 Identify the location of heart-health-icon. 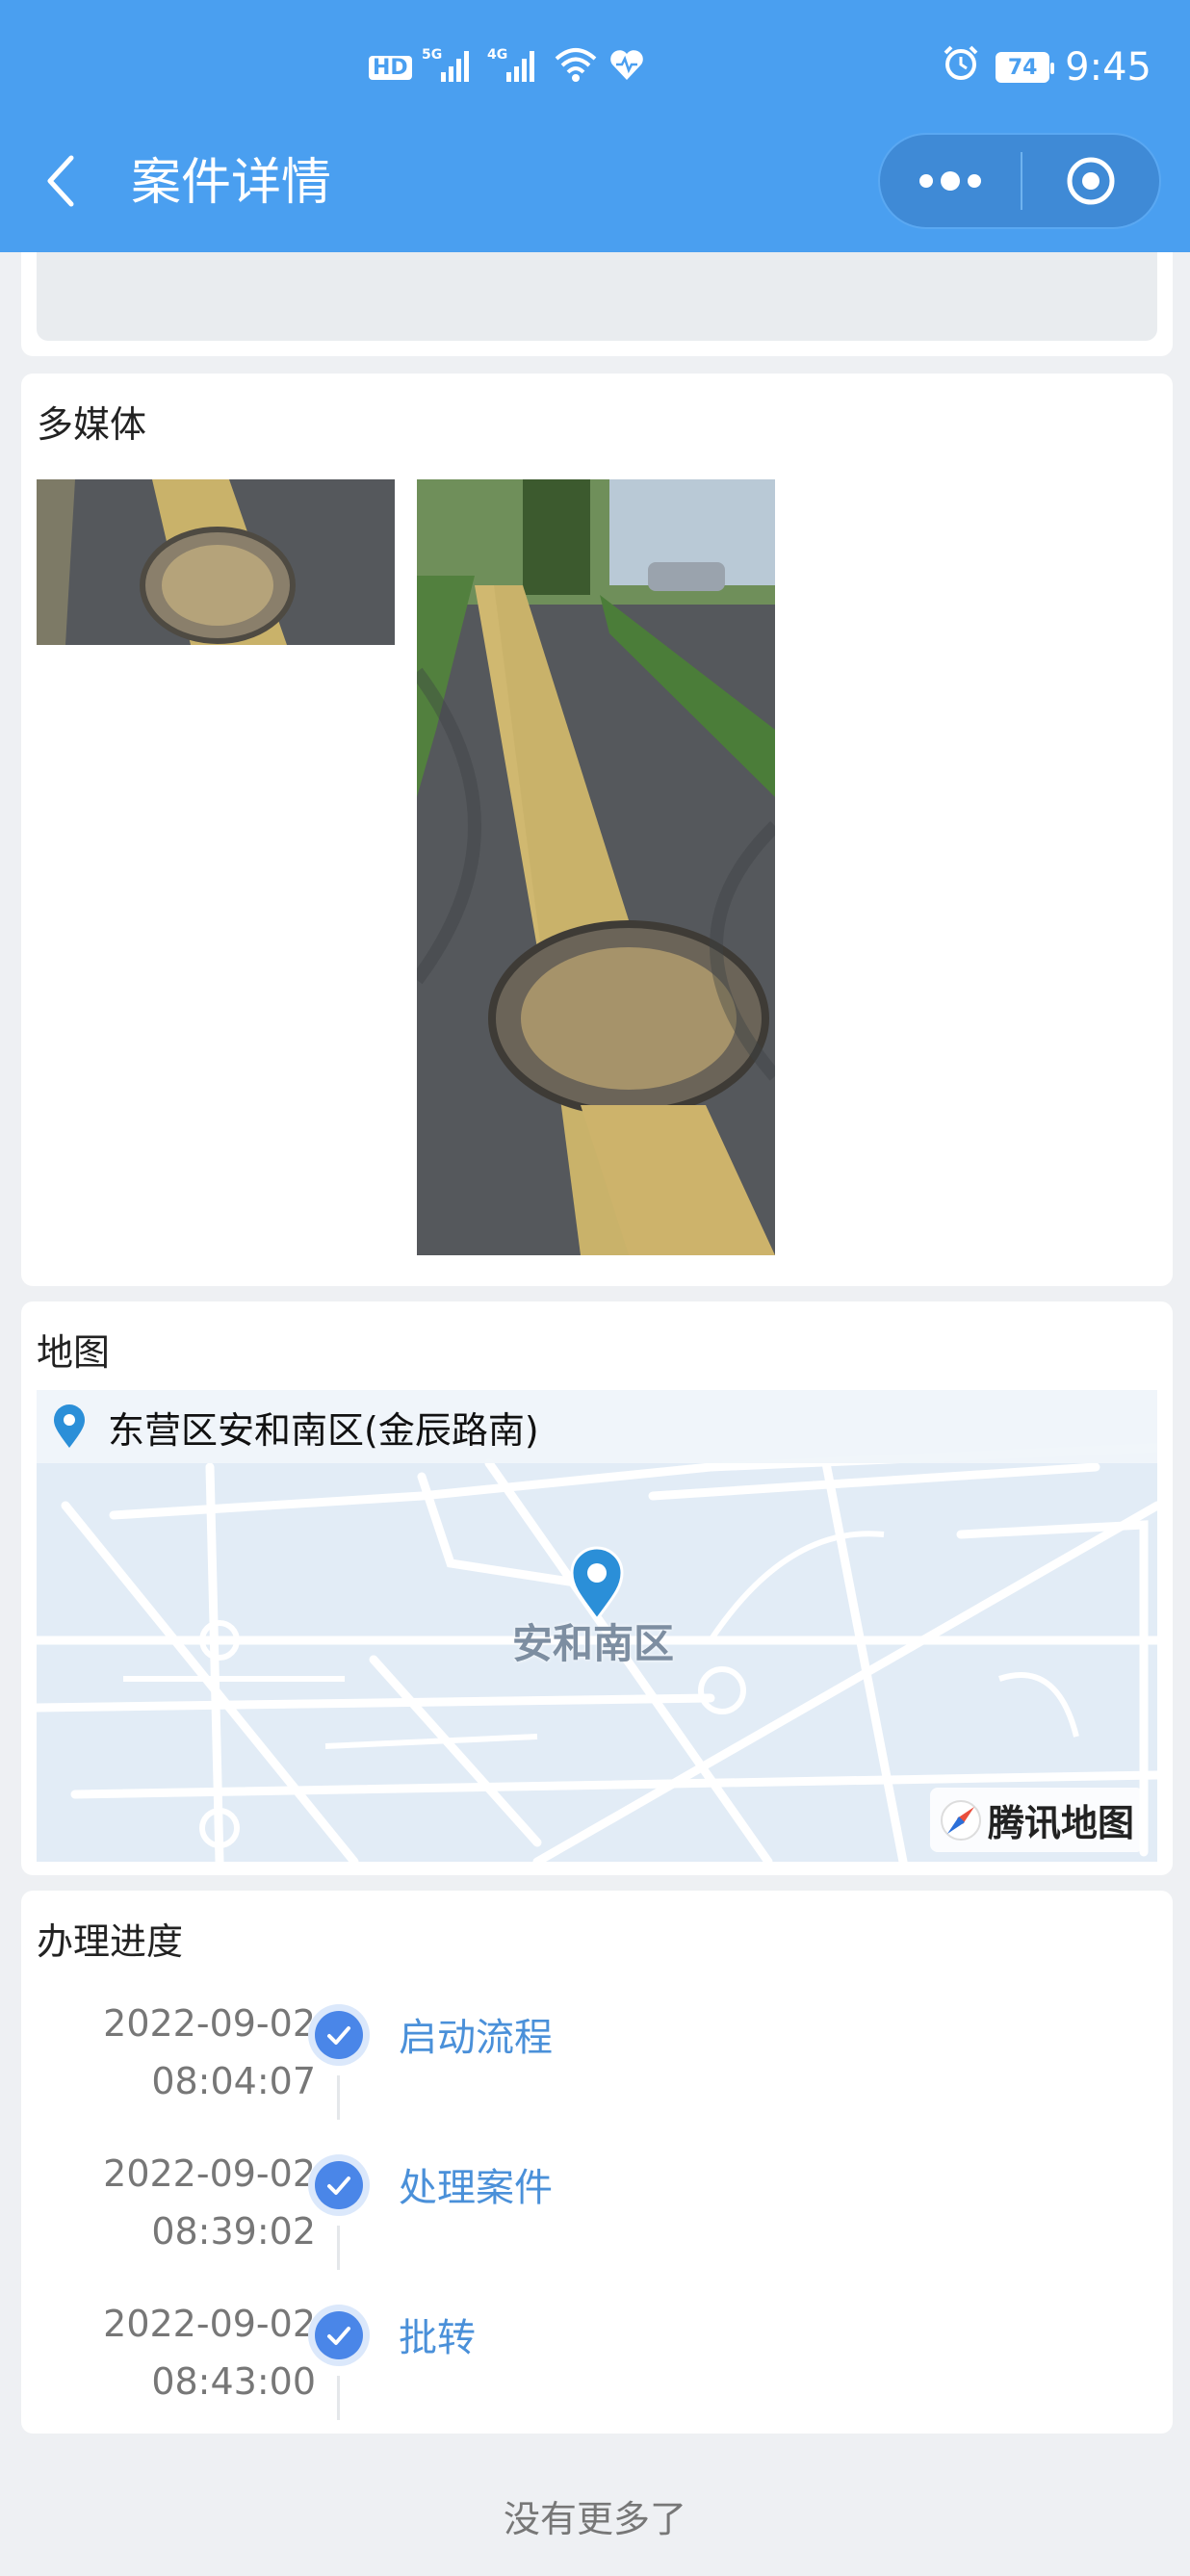
(627, 67).